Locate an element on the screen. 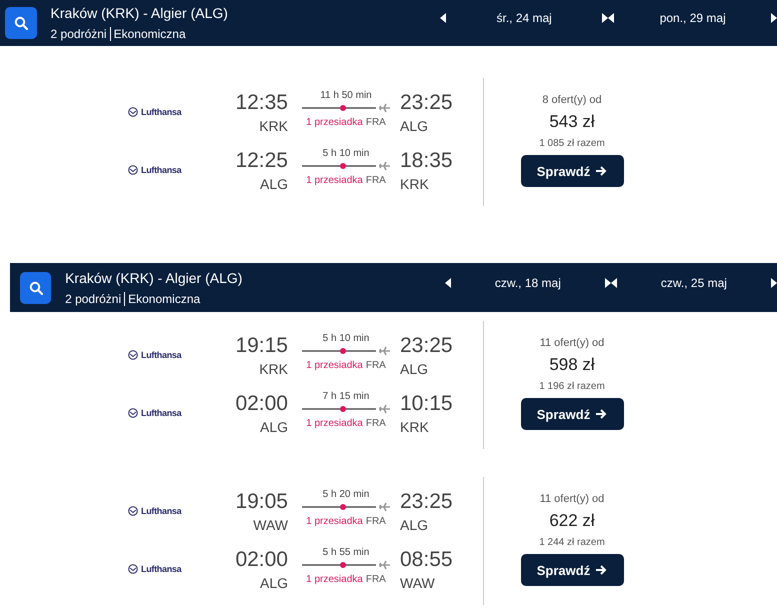  date-label: śr., 24 maj is located at coordinates (524, 18).